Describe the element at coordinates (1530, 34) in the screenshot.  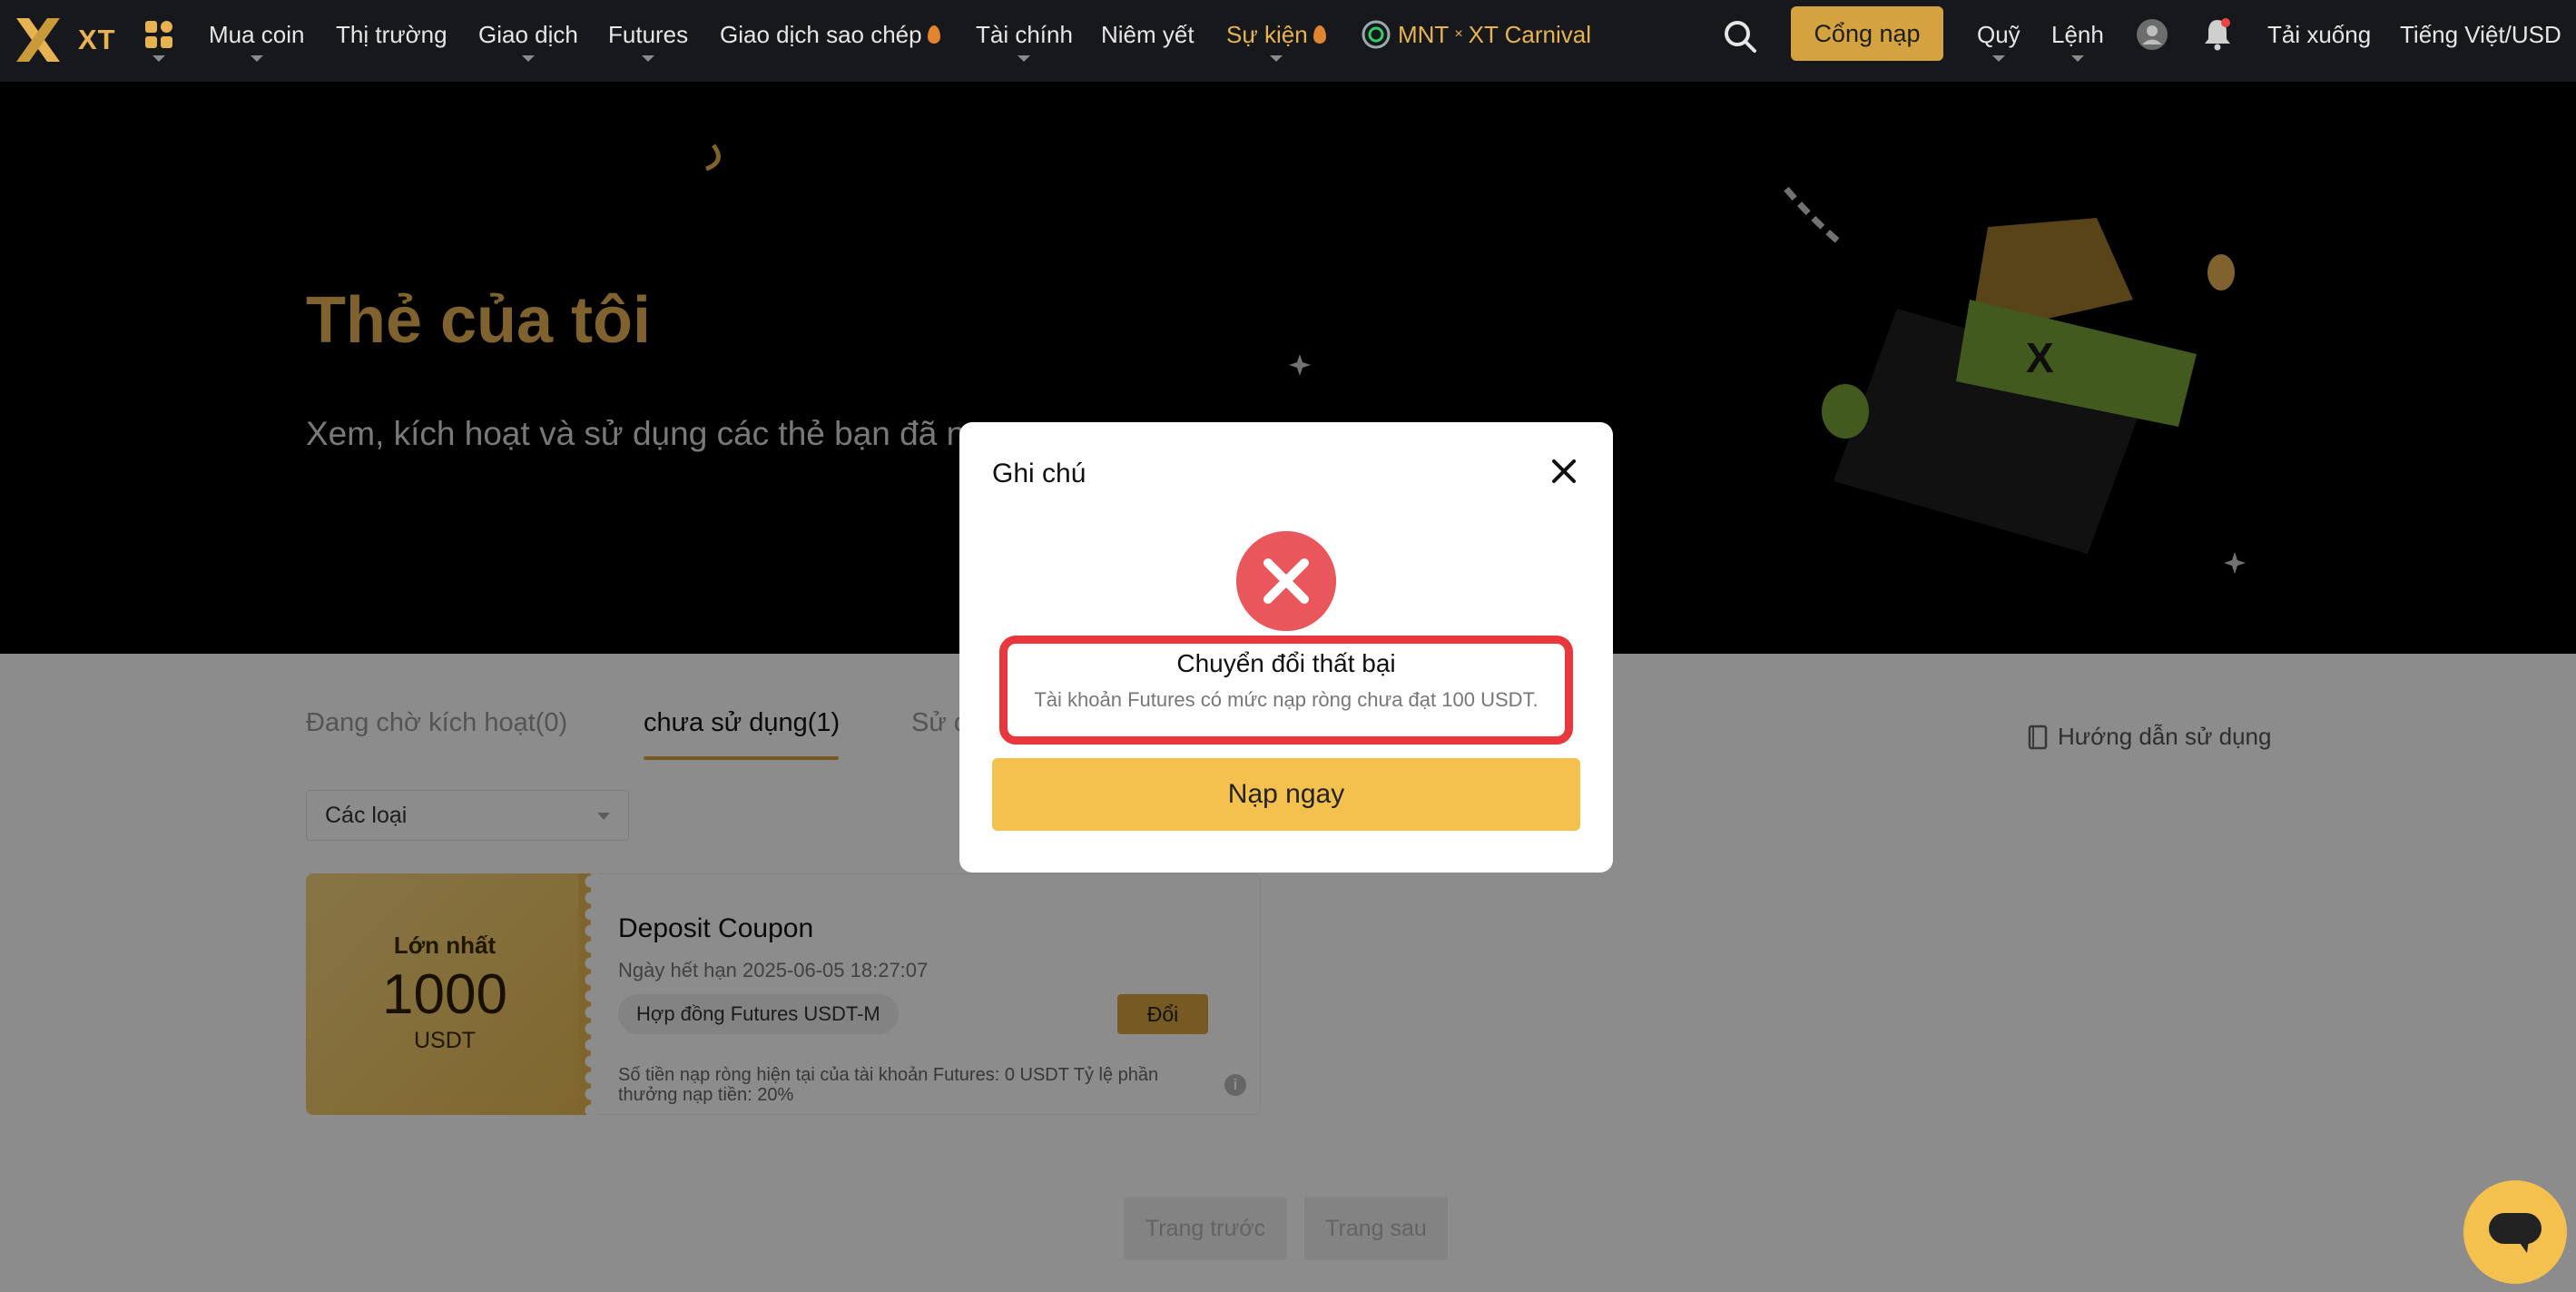
I see `carnival-name: XT Carnival` at that location.